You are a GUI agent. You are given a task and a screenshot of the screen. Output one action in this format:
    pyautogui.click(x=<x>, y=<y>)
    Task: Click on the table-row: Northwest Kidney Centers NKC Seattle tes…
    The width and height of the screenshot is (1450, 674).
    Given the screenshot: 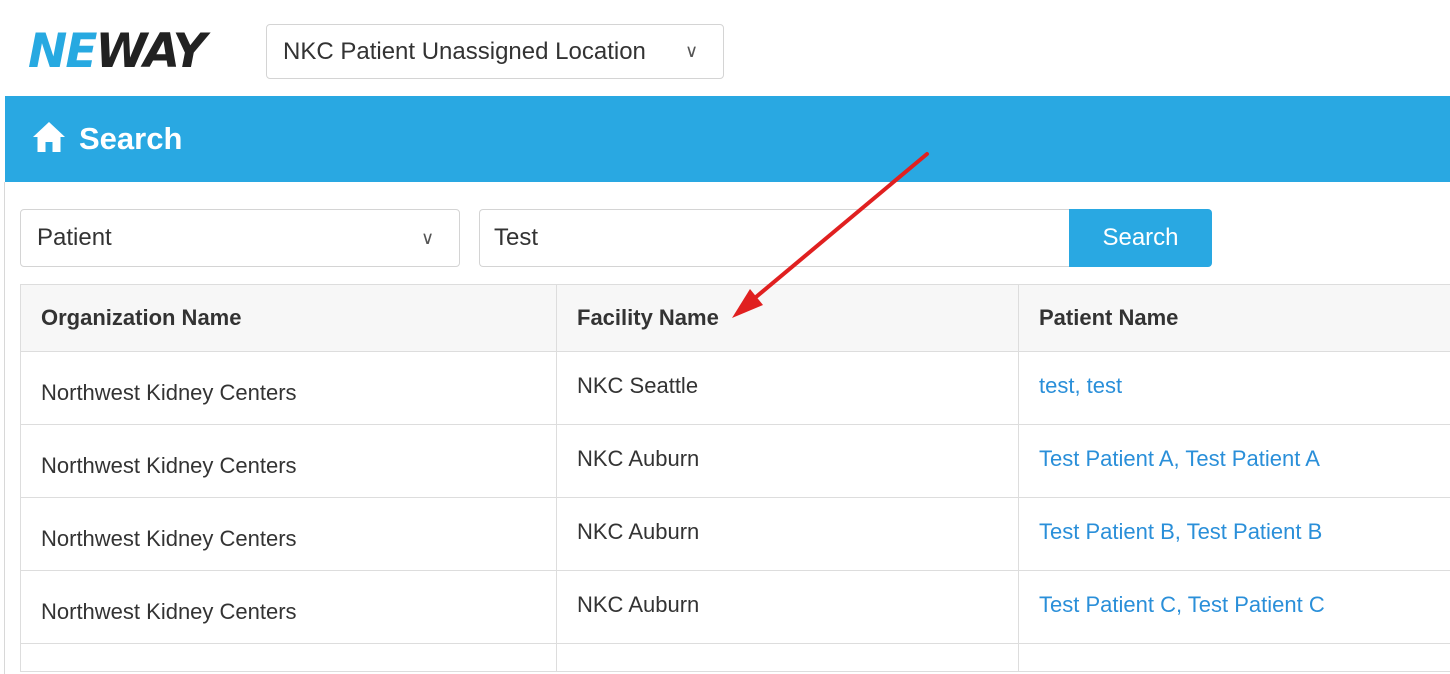 What is the action you would take?
    pyautogui.click(x=735, y=388)
    